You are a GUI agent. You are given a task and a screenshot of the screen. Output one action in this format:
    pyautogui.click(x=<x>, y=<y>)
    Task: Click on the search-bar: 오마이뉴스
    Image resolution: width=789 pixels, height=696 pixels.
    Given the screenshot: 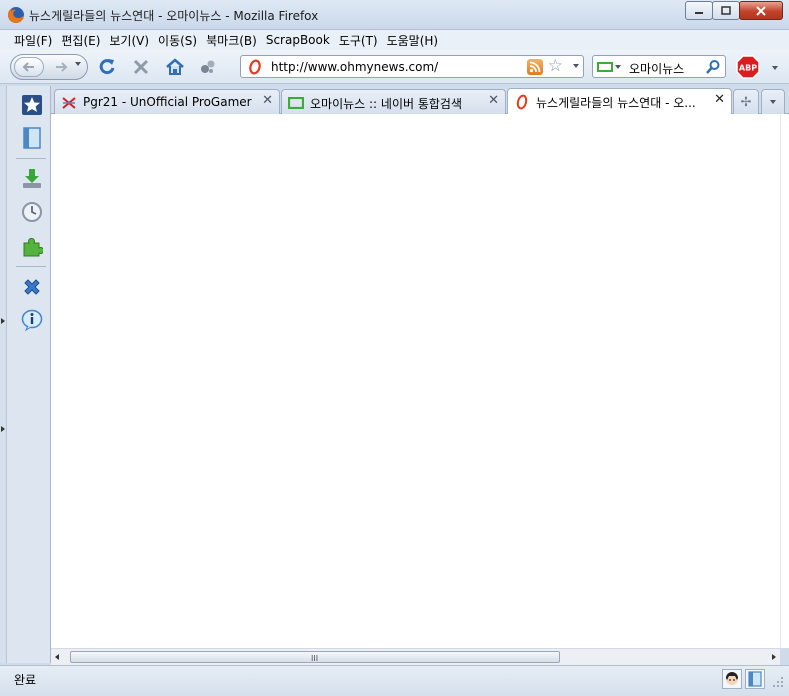 What is the action you would take?
    pyautogui.click(x=659, y=66)
    